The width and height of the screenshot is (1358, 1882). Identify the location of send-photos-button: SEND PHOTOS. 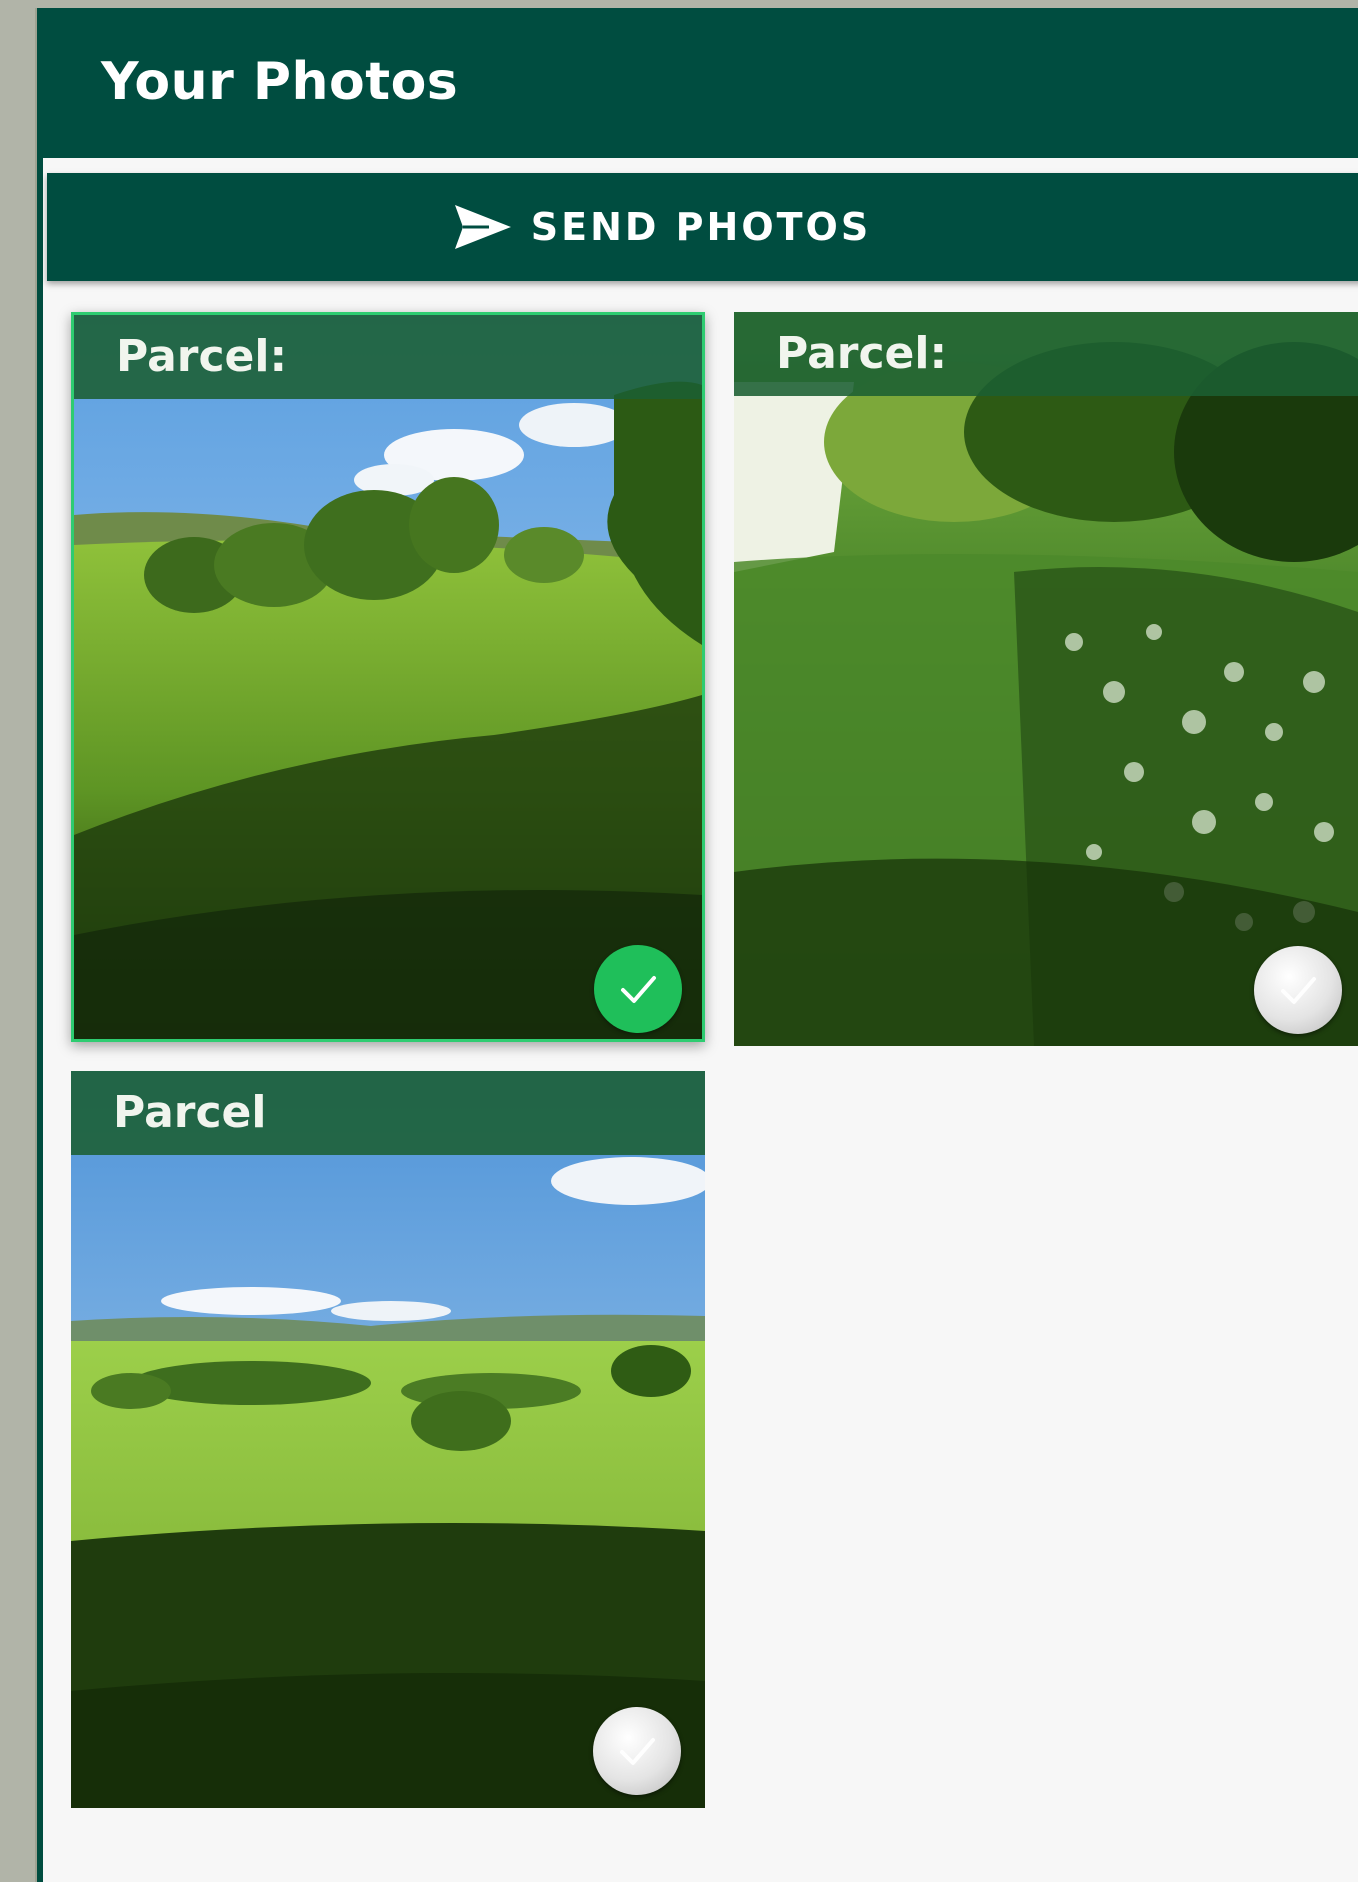
(702, 227).